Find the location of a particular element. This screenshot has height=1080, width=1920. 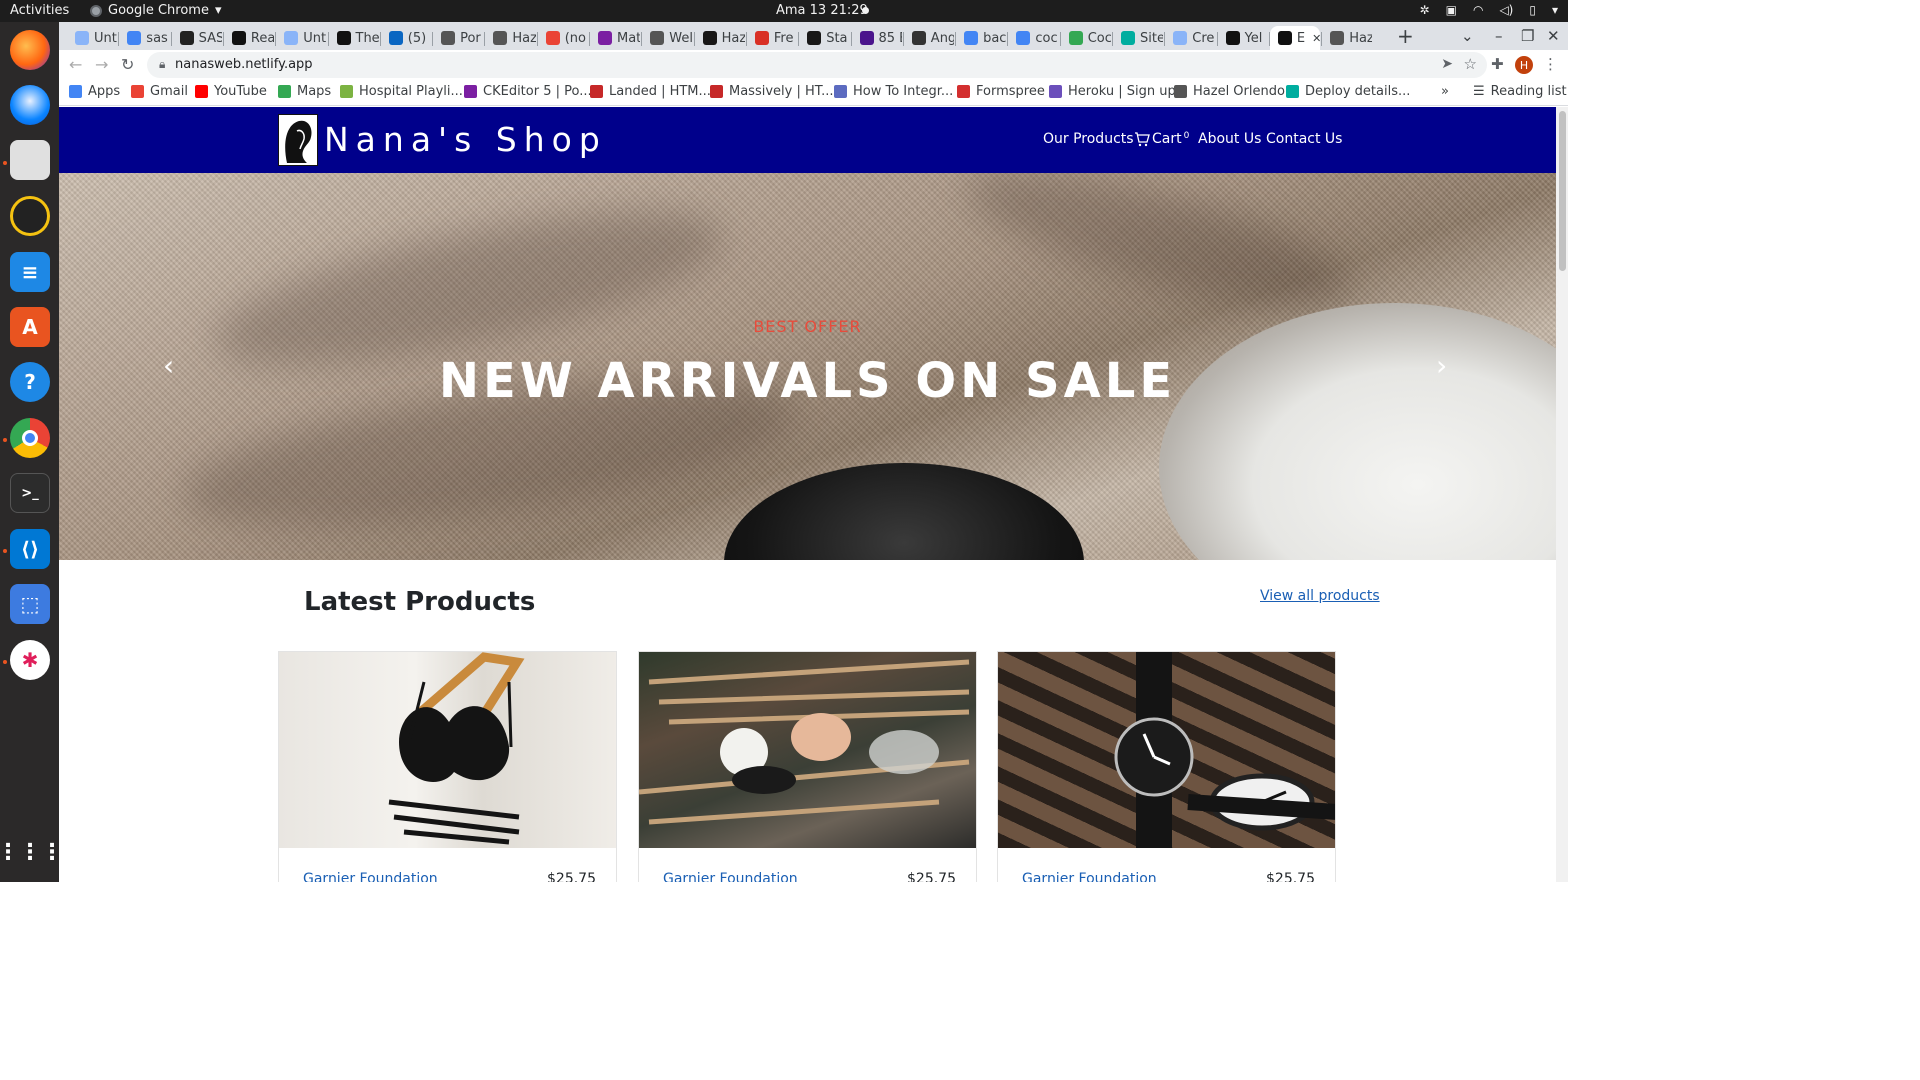

bookmark-item: Formspree is located at coordinates (1001, 91).